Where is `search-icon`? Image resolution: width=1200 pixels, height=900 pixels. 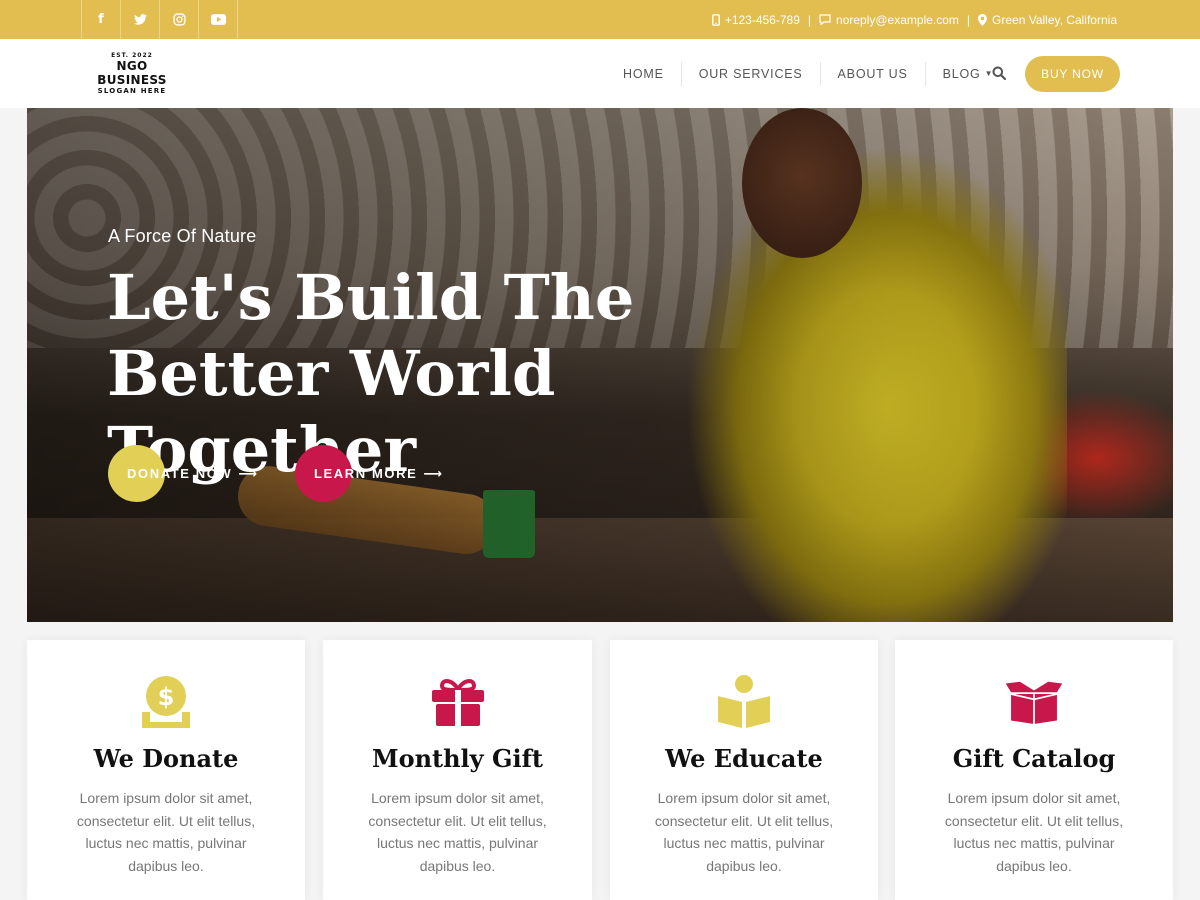
search-icon is located at coordinates (1000, 74).